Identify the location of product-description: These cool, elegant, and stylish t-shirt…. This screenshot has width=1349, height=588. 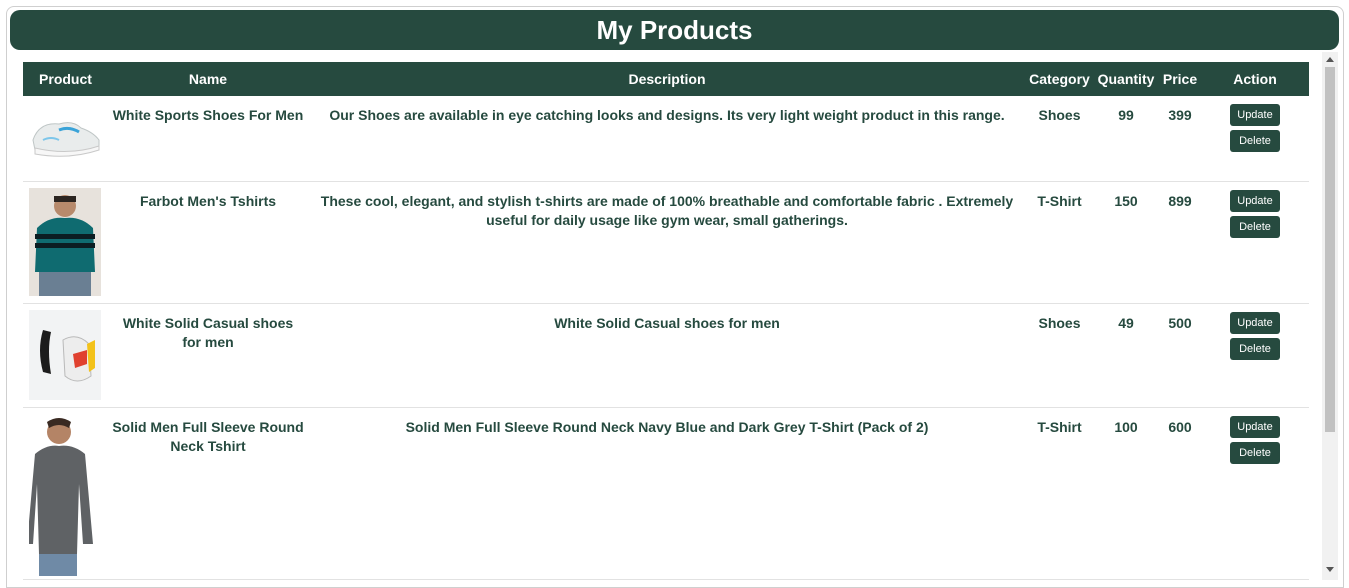
(667, 242).